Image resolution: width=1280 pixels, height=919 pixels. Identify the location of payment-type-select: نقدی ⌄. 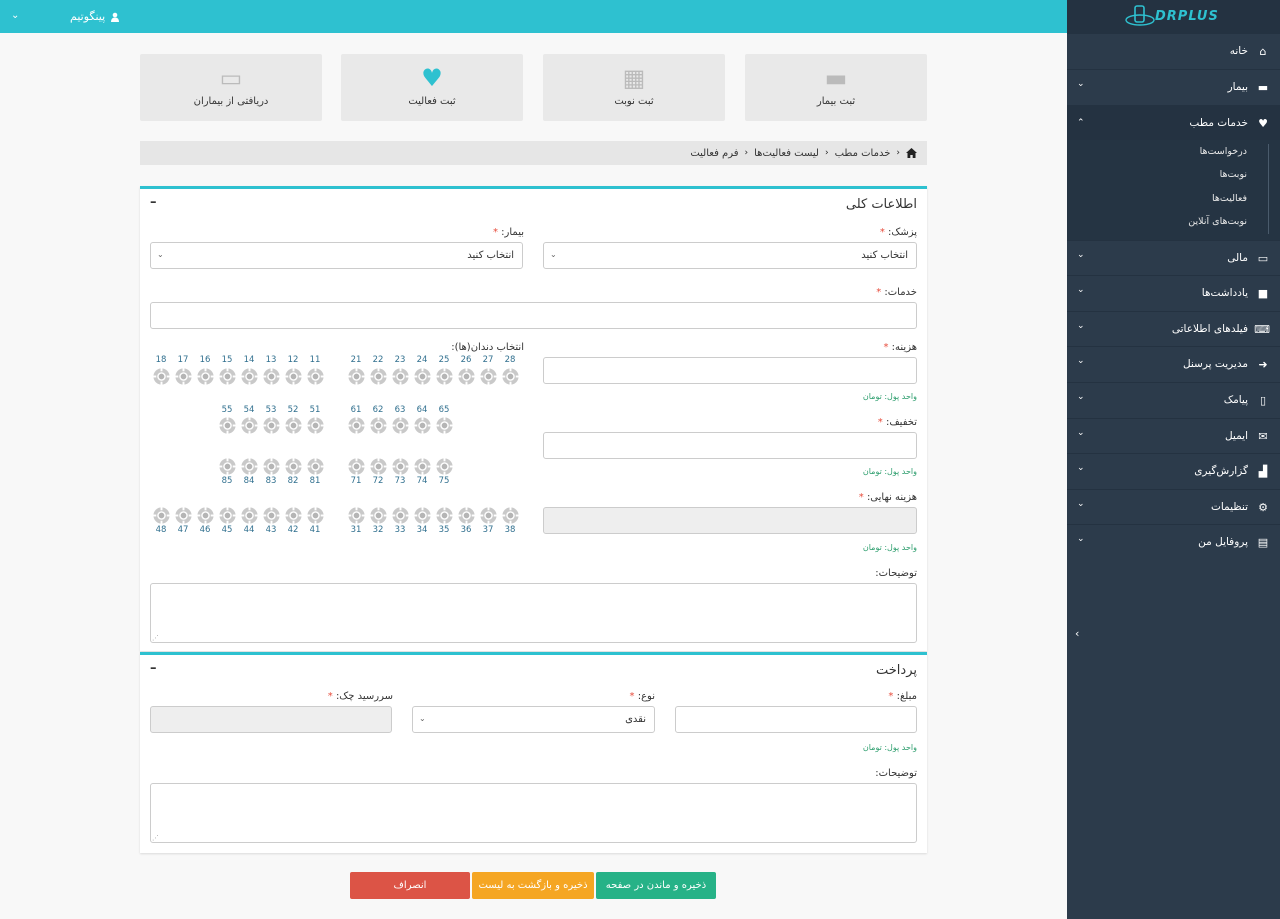
(533, 719).